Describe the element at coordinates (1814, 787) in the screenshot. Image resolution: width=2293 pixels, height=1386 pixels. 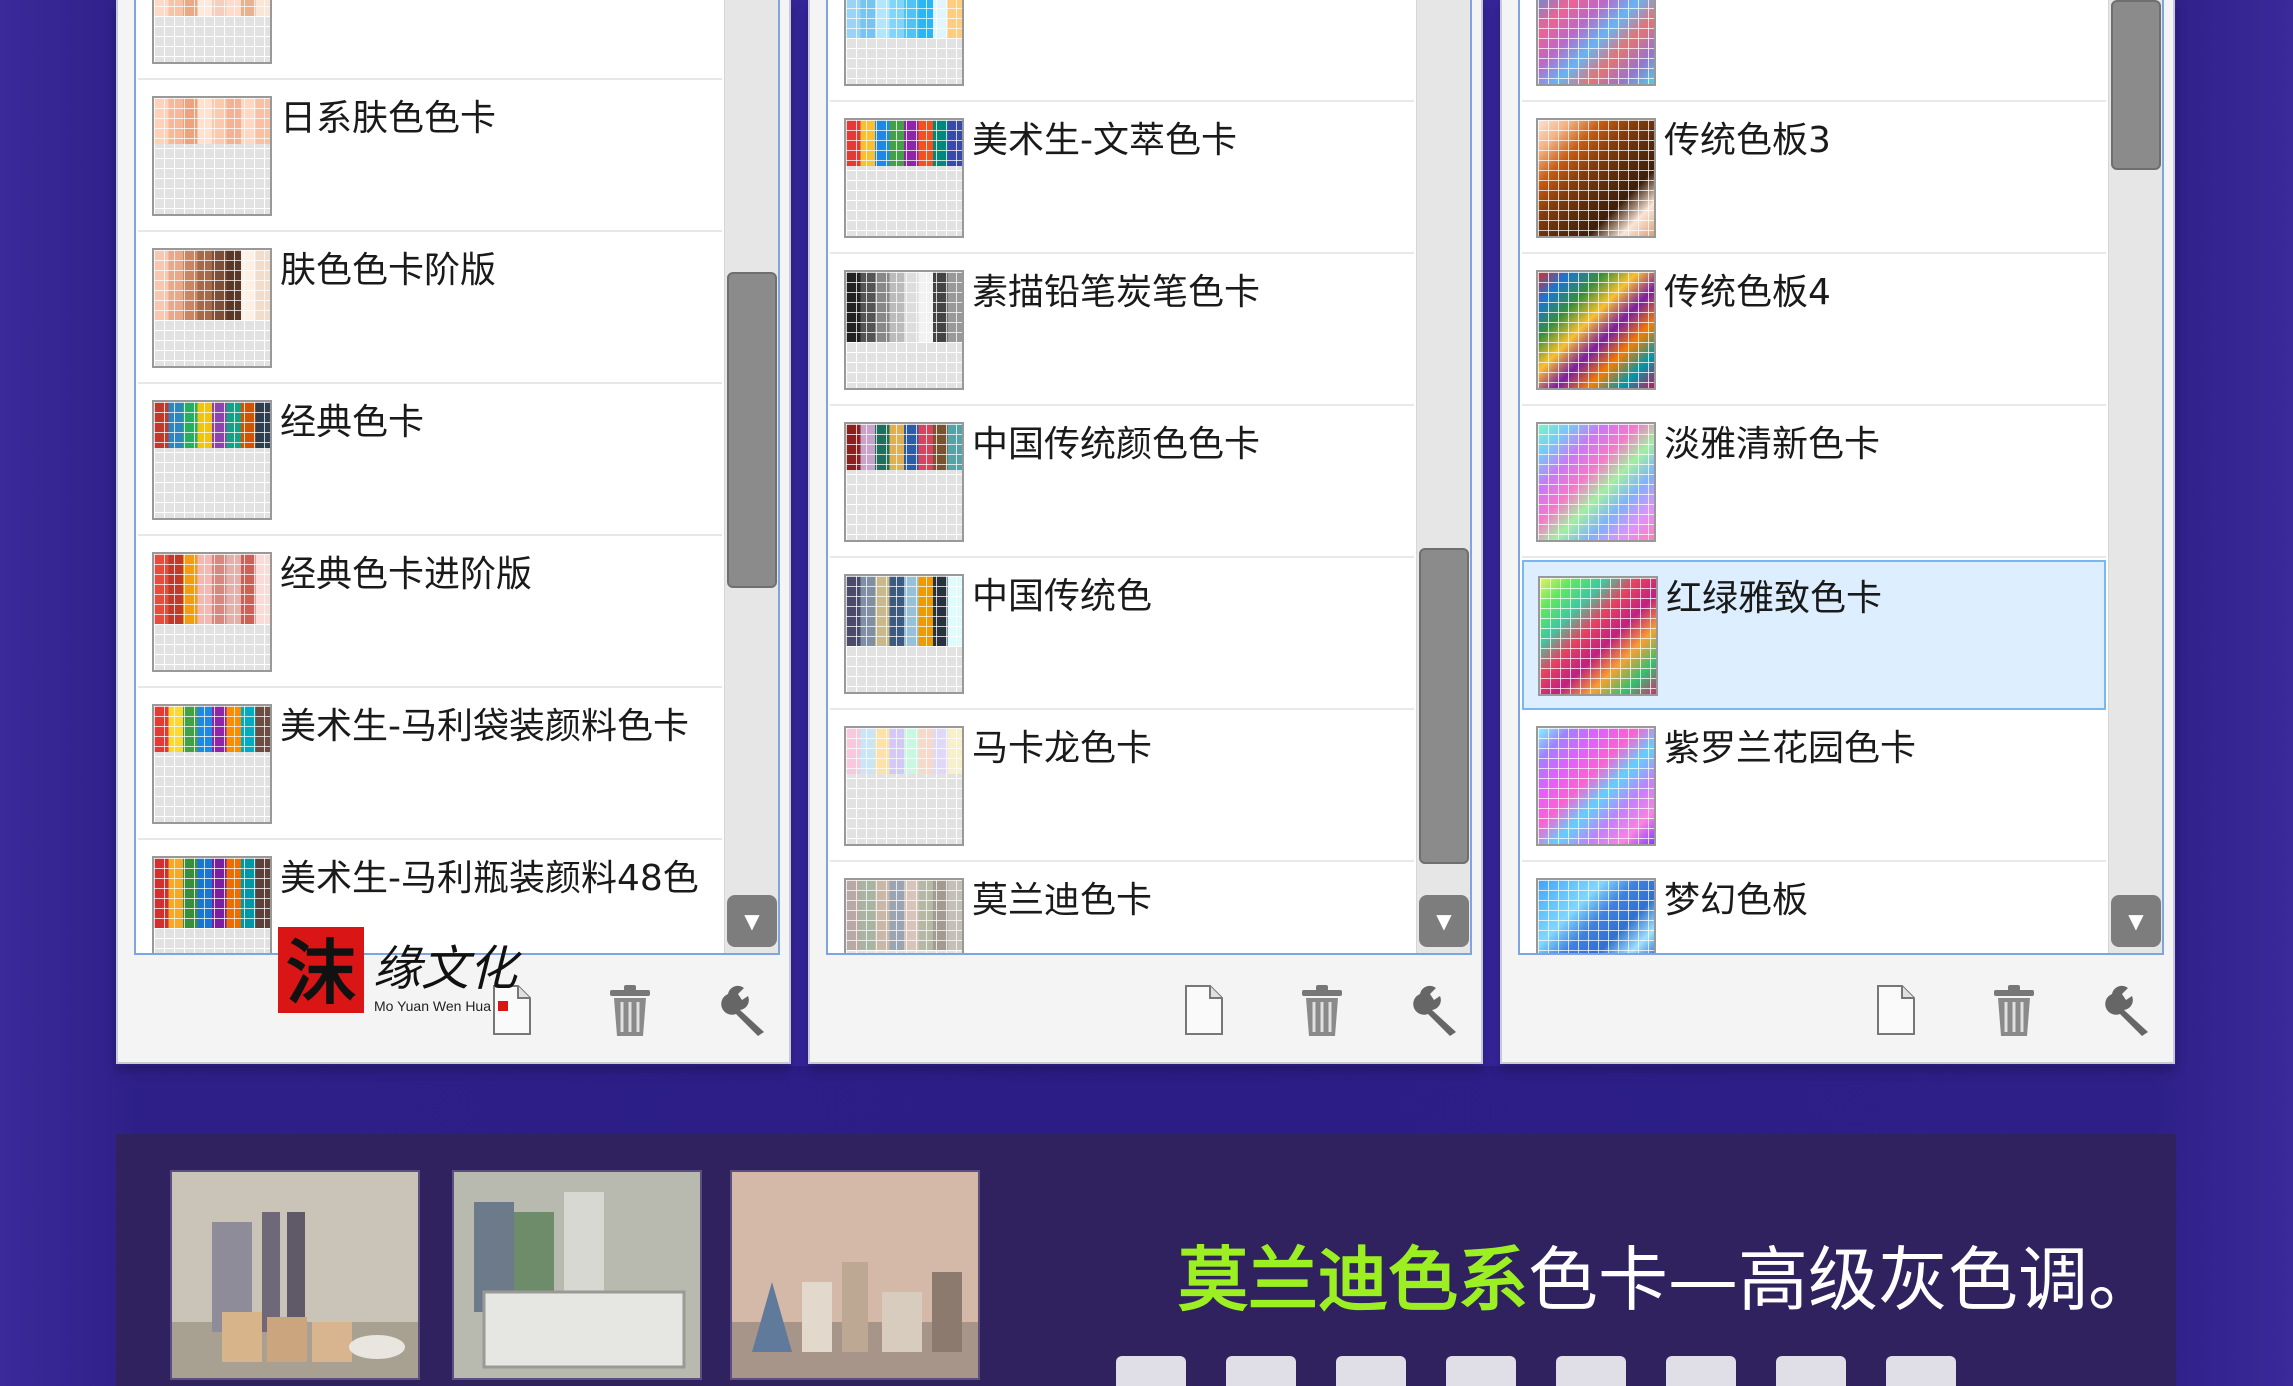
I see `palette-list-item: 紫罗兰花园色卡` at that location.